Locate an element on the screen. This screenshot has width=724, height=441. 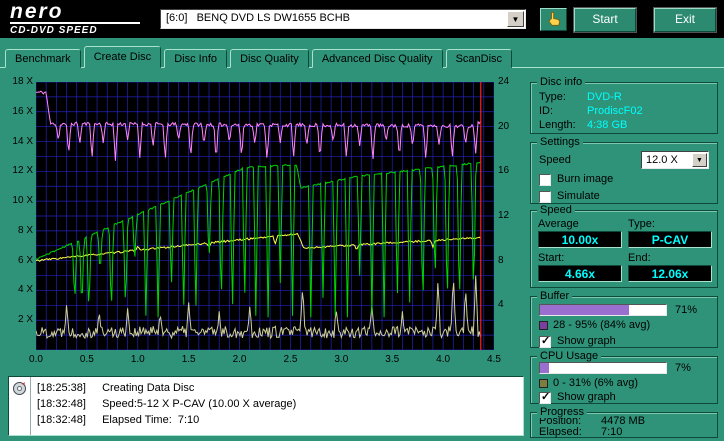
cpu-title: CPU Usage is located at coordinates (569, 356).